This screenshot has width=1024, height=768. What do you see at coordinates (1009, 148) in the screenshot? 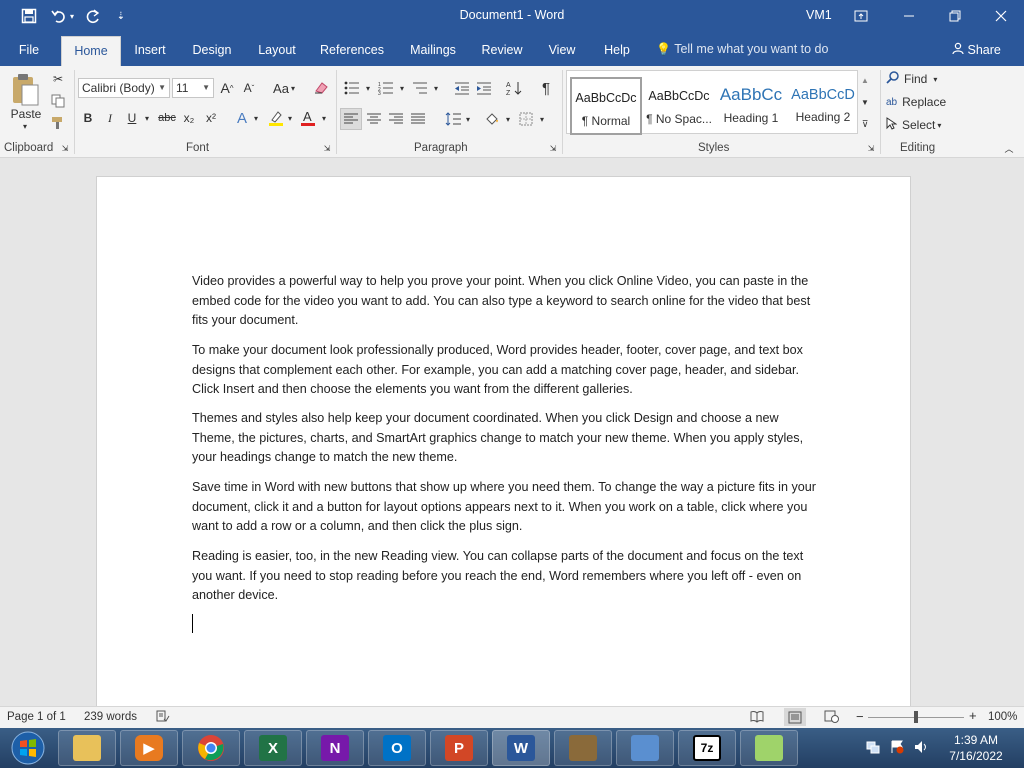
I see `collapse-ribbon-icon: ︿` at bounding box center [1009, 148].